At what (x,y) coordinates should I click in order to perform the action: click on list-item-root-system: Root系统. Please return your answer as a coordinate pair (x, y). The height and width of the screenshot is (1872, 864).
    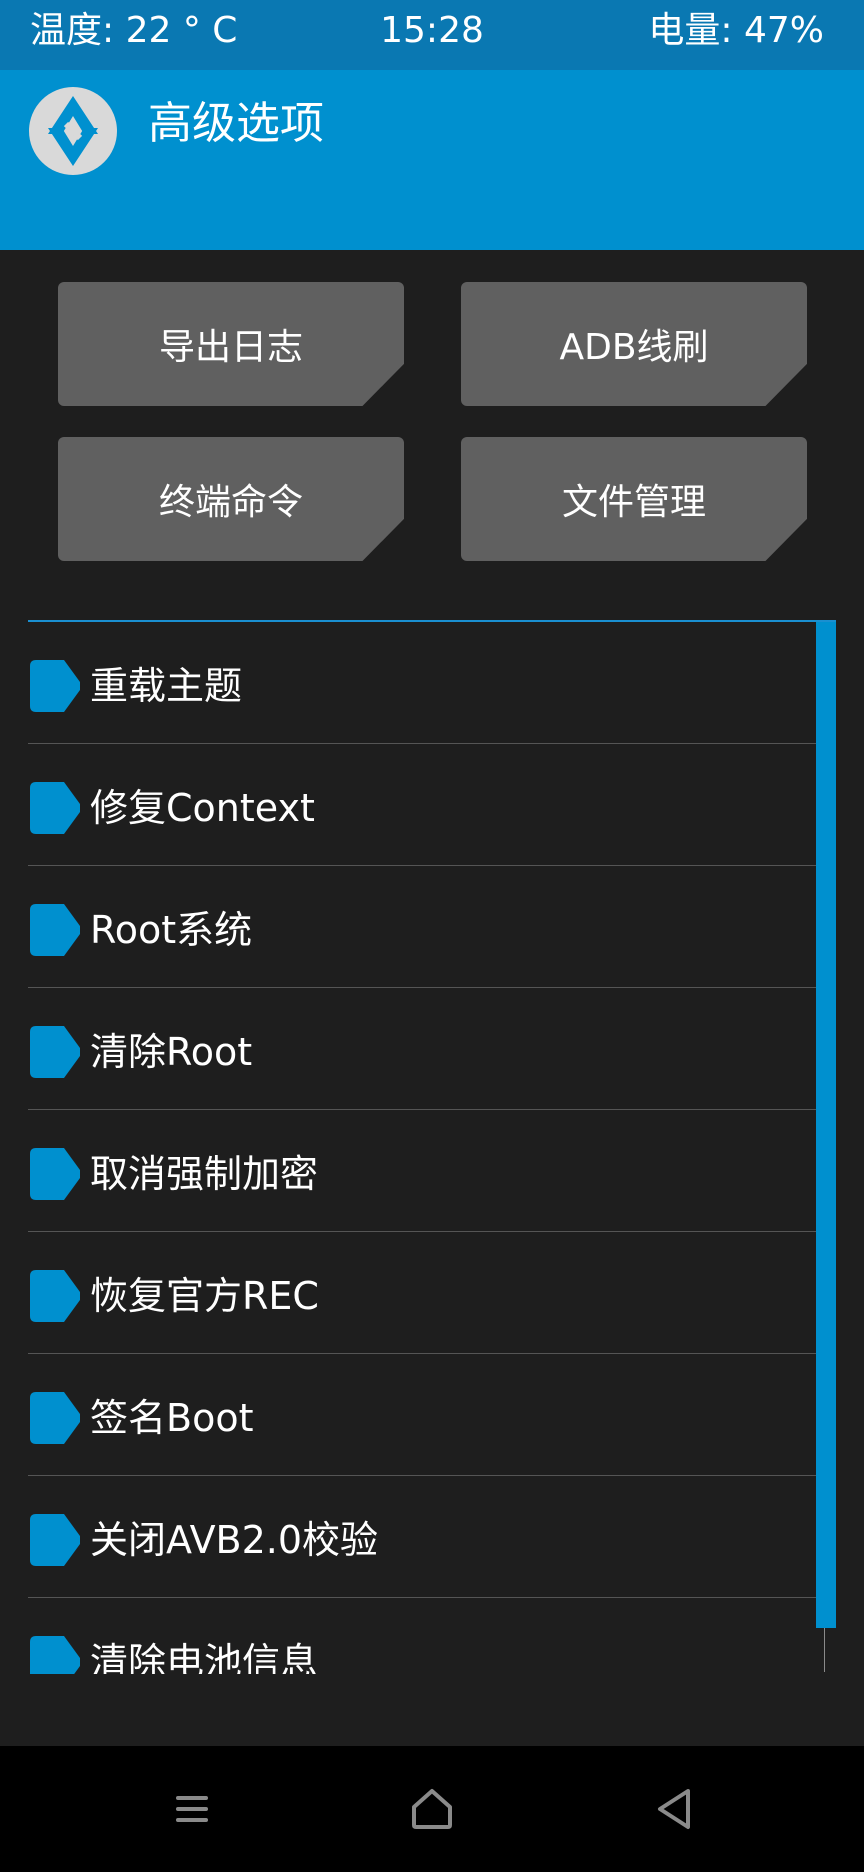
    Looking at the image, I should click on (422, 927).